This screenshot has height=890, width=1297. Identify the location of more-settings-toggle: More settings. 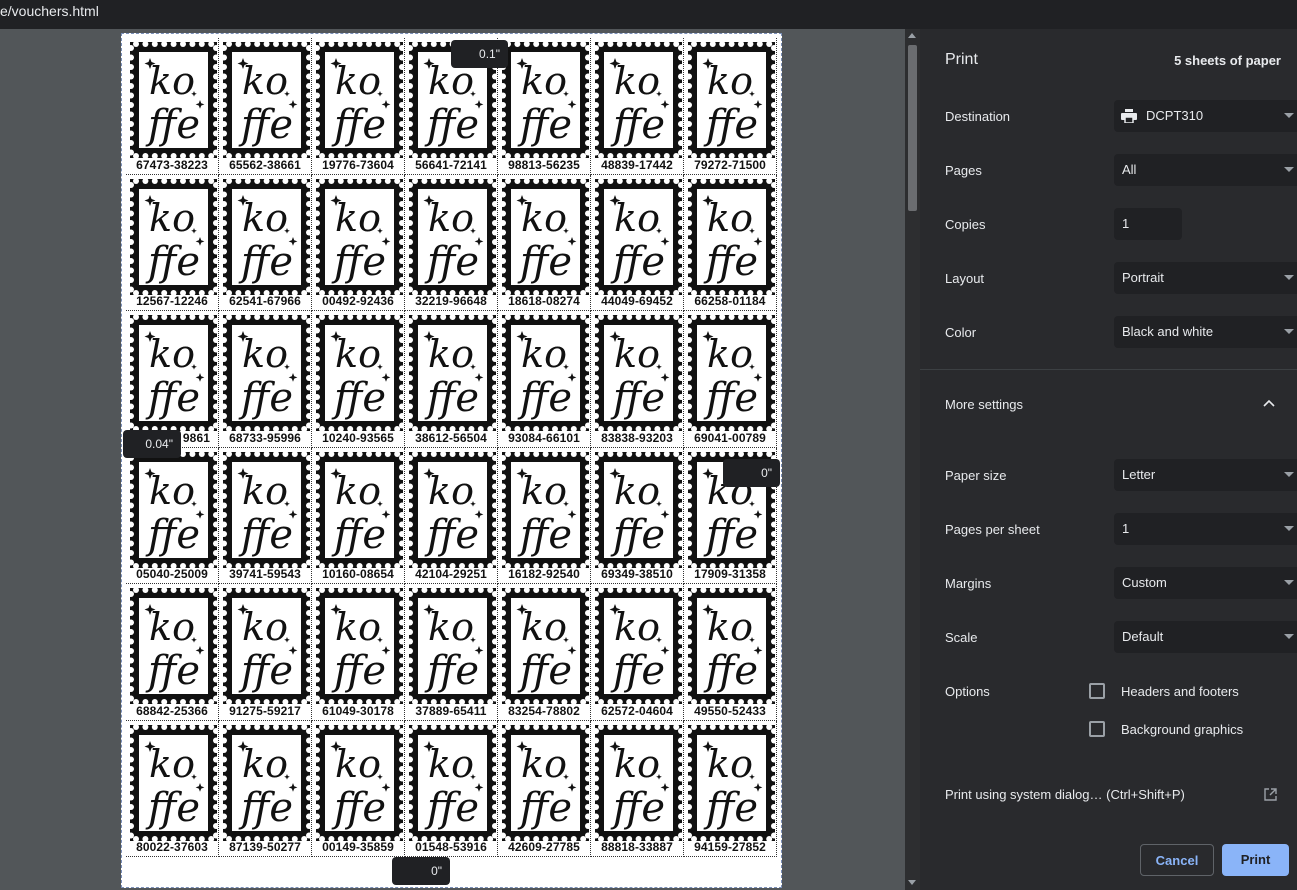
(1113, 404).